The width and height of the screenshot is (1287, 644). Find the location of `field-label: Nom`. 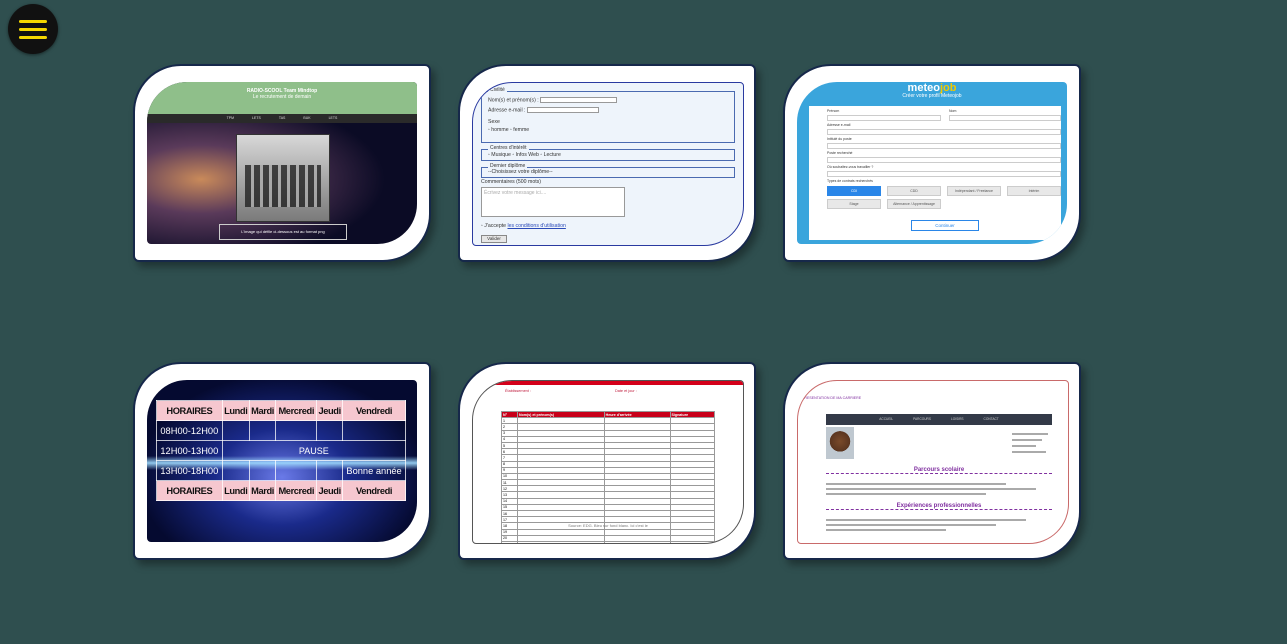

field-label: Nom is located at coordinates (953, 111).